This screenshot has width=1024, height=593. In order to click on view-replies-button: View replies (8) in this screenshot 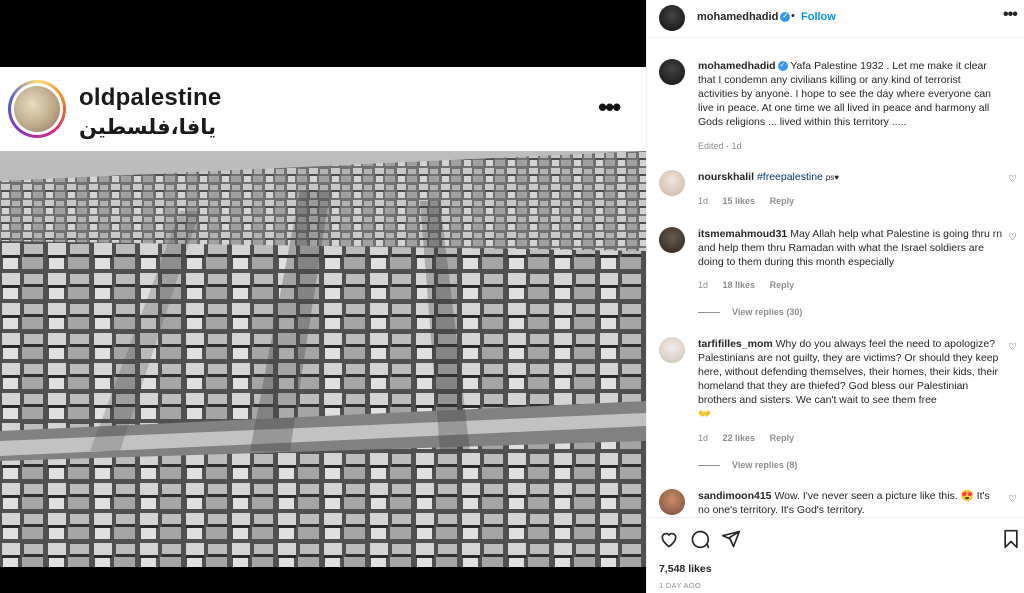, I will do `click(747, 465)`.